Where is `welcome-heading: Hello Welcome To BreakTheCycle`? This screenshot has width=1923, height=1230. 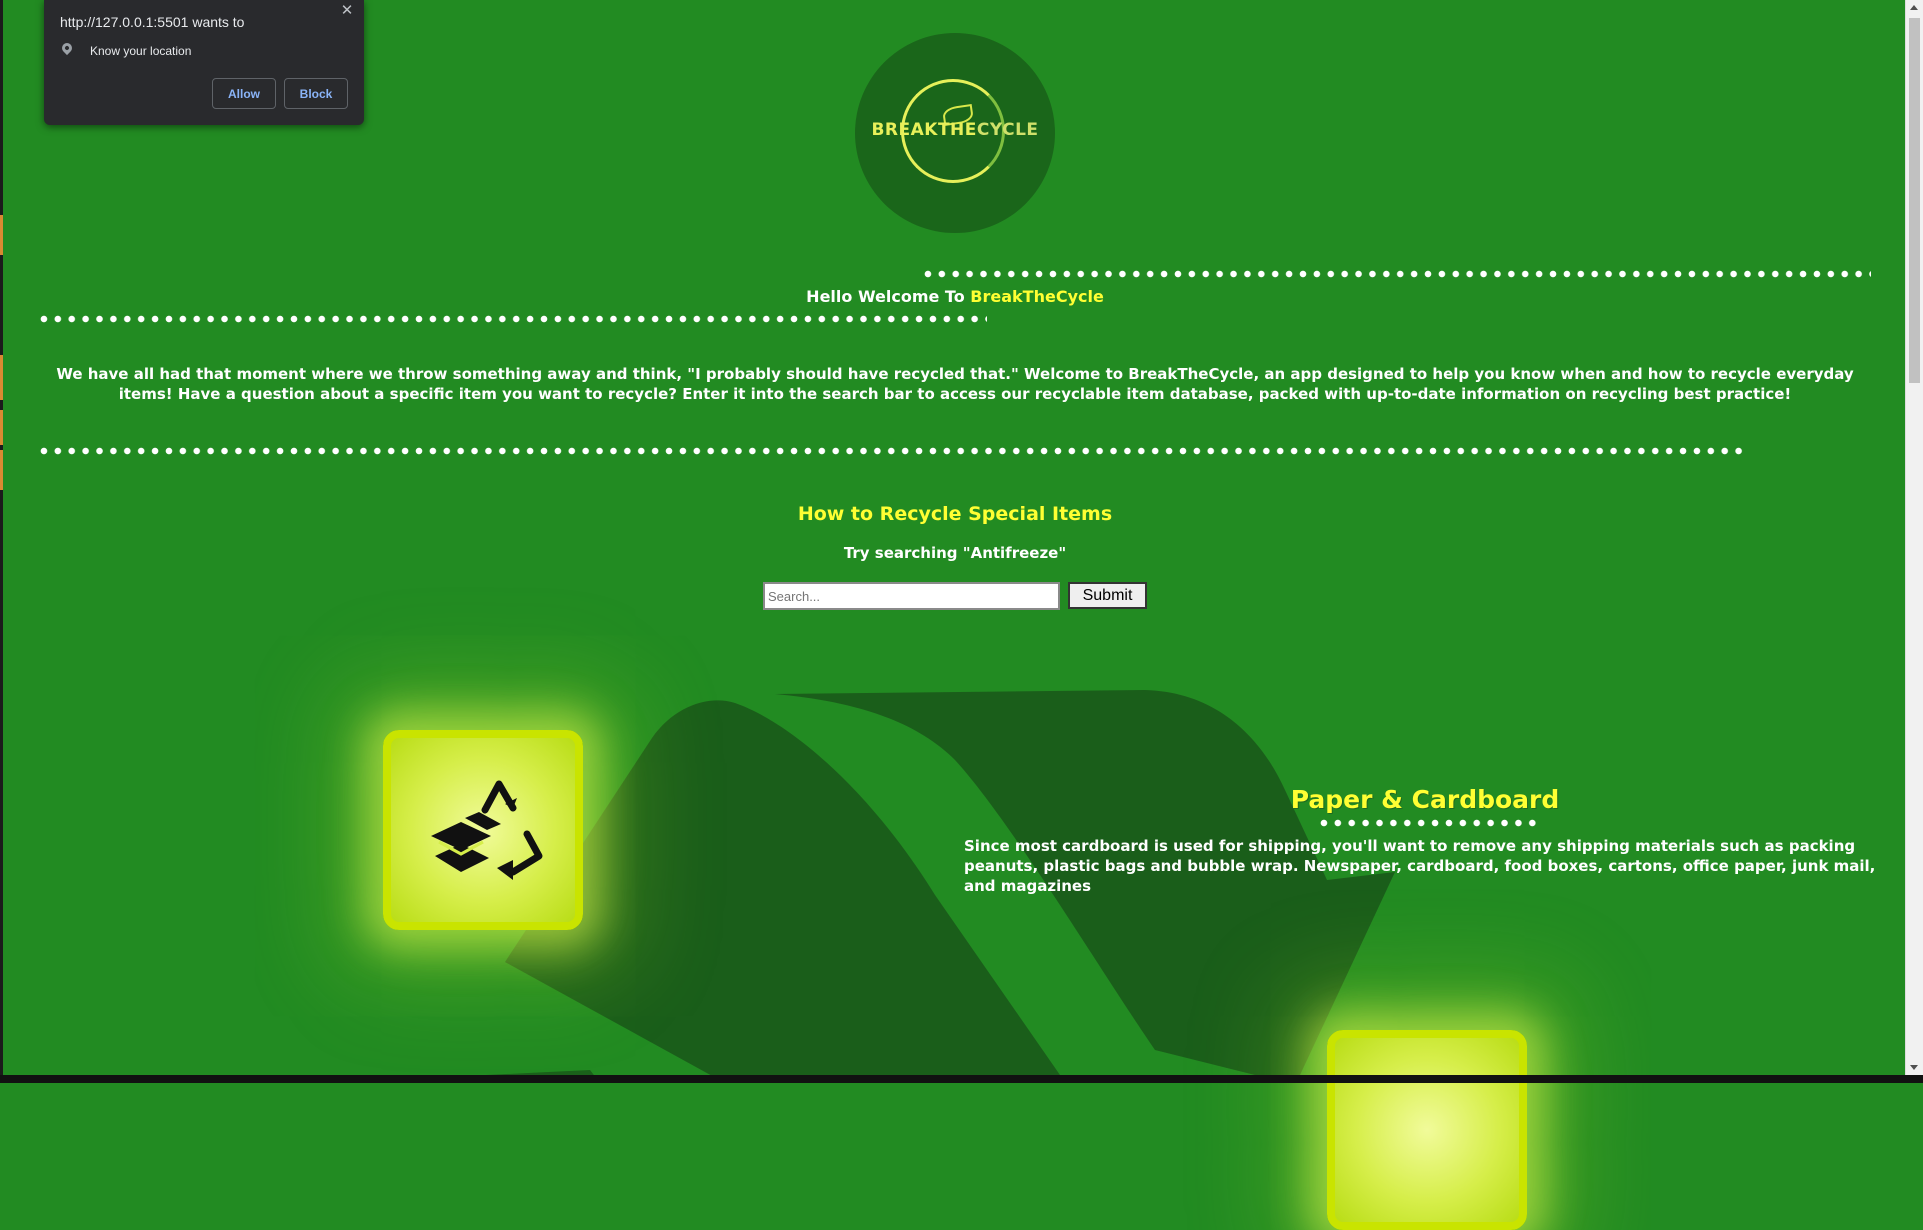
welcome-heading: Hello Welcome To BreakTheCycle is located at coordinates (955, 296).